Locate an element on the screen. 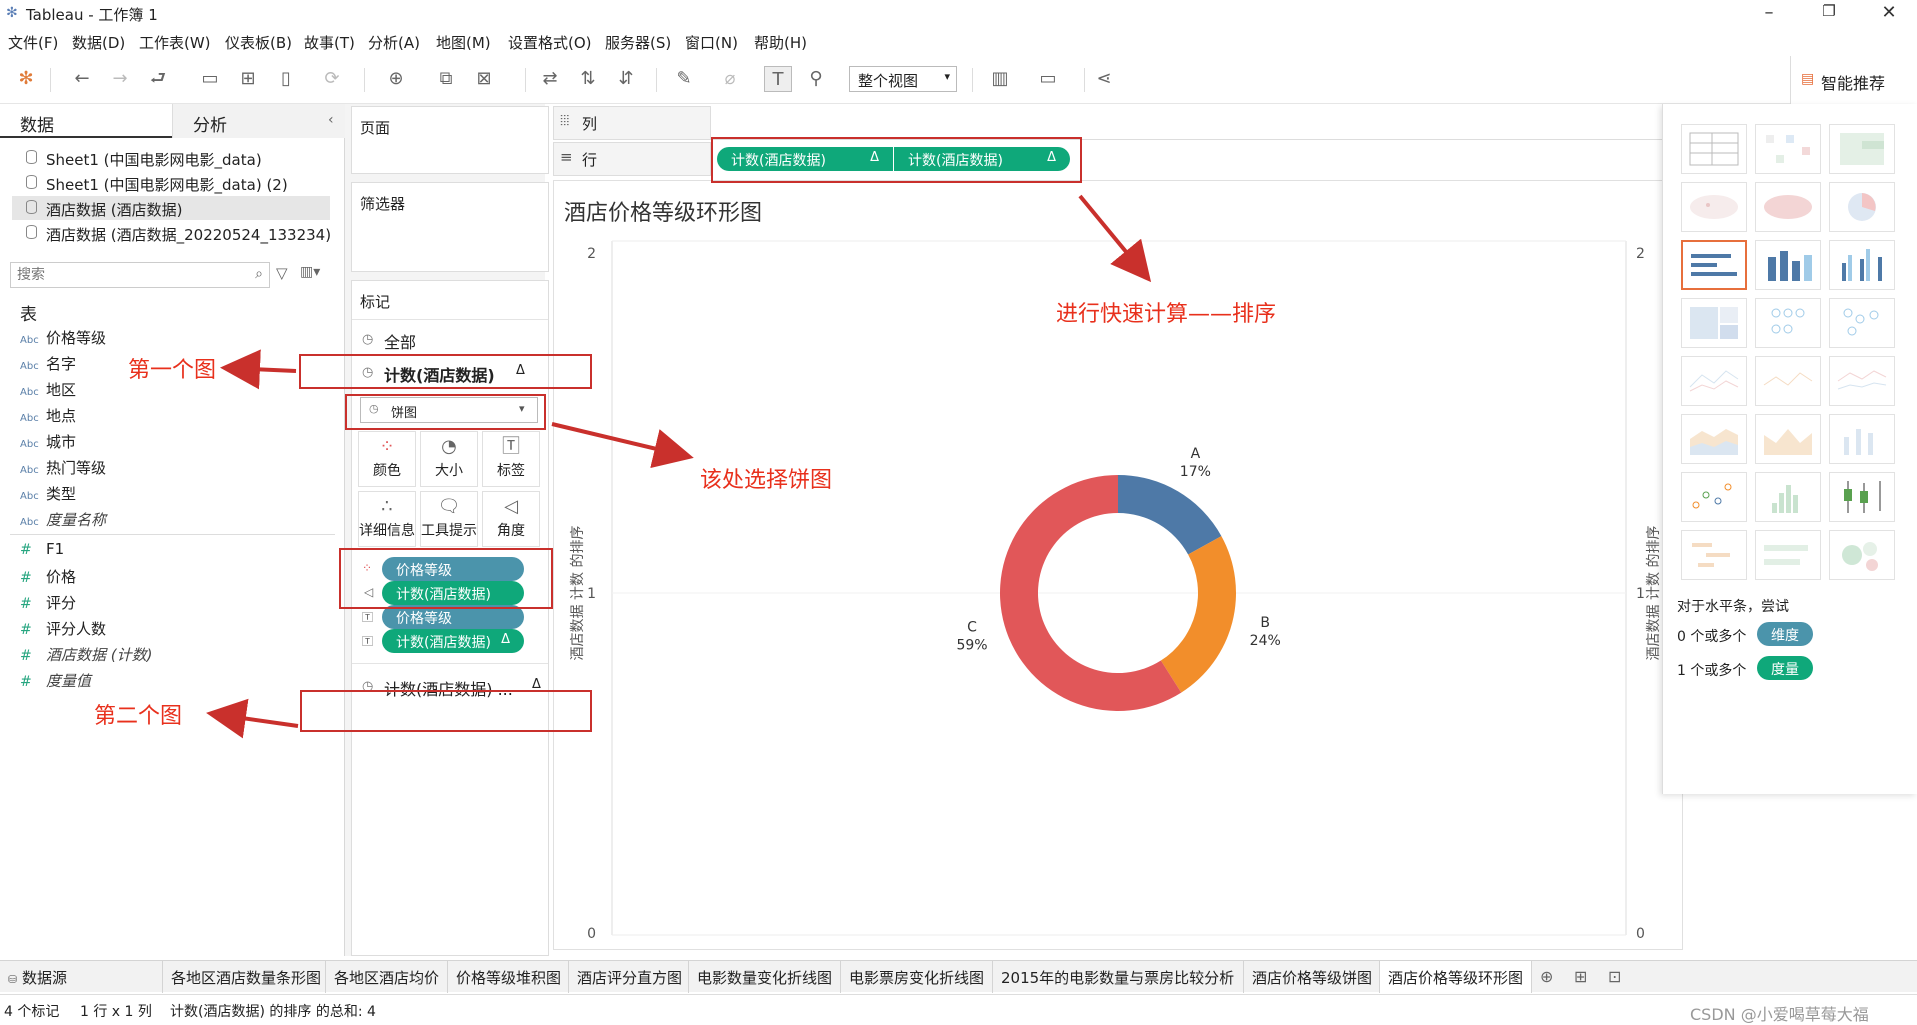 The image size is (1917, 1025). field-measure: # F1 is located at coordinates (42, 552).